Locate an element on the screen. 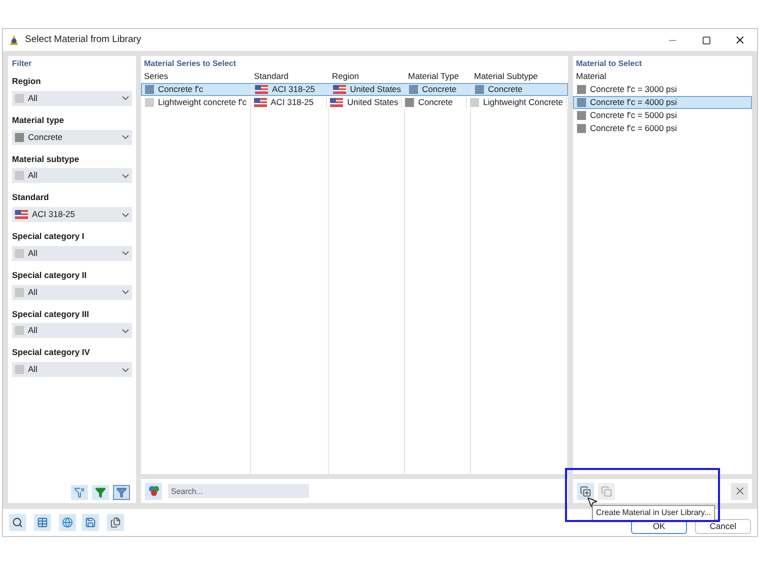  column-header: Standard is located at coordinates (290, 76).